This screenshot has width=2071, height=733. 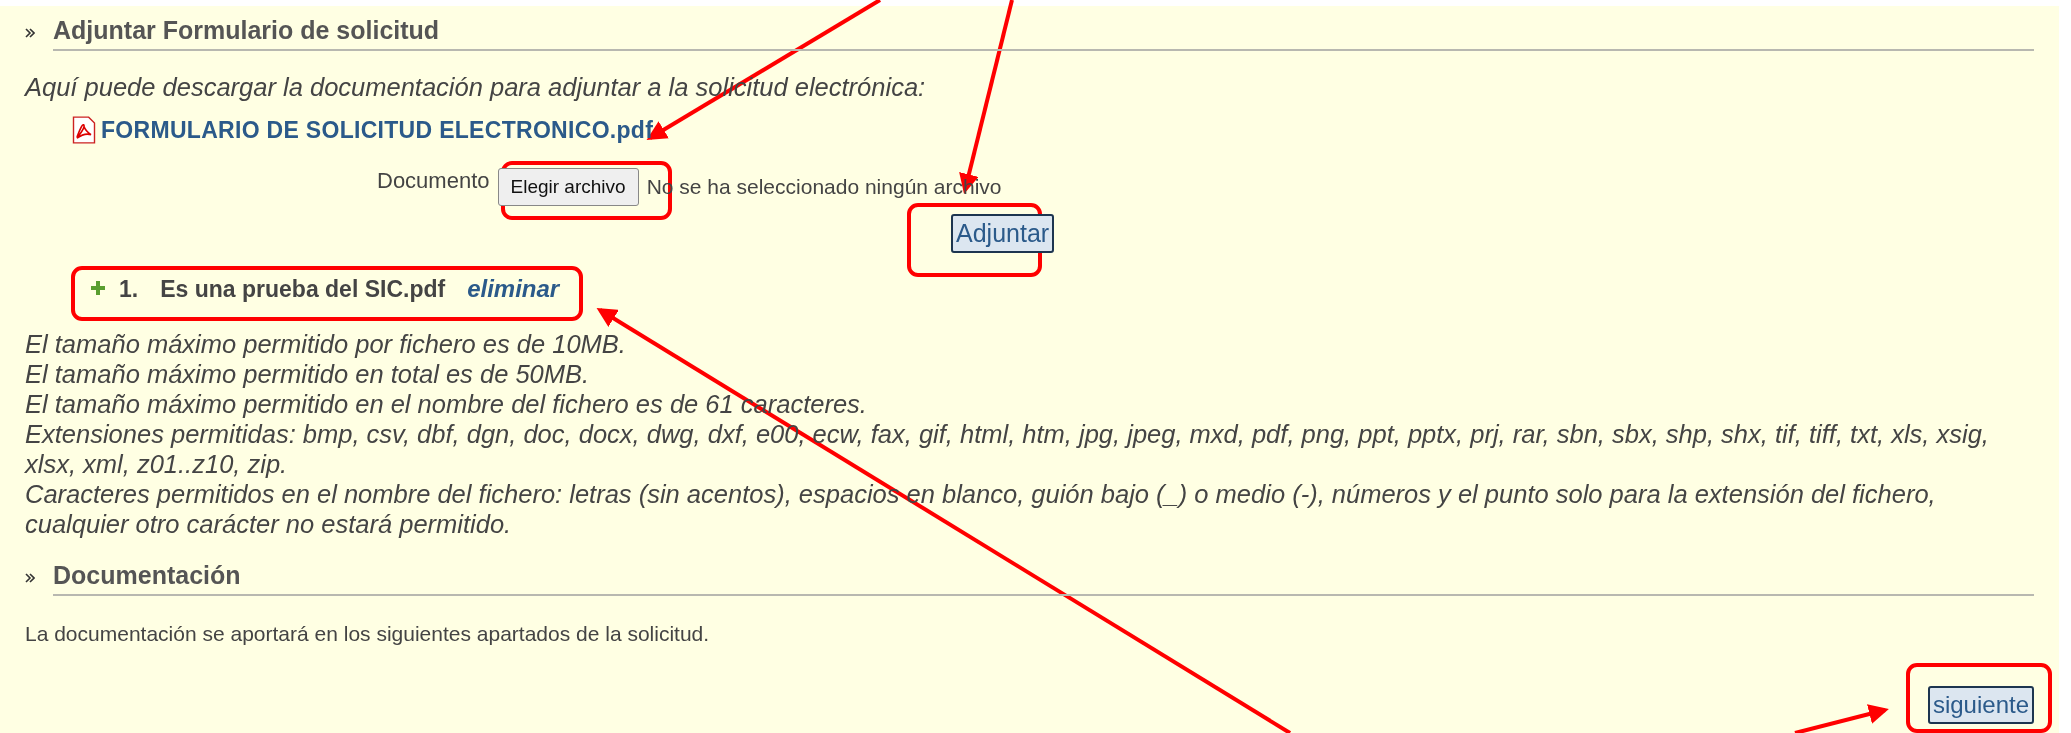 What do you see at coordinates (433, 181) in the screenshot?
I see `field-label: Documento` at bounding box center [433, 181].